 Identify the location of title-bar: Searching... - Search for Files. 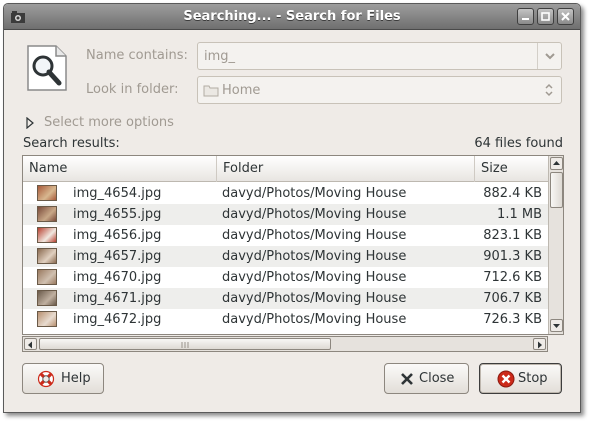
(292, 17).